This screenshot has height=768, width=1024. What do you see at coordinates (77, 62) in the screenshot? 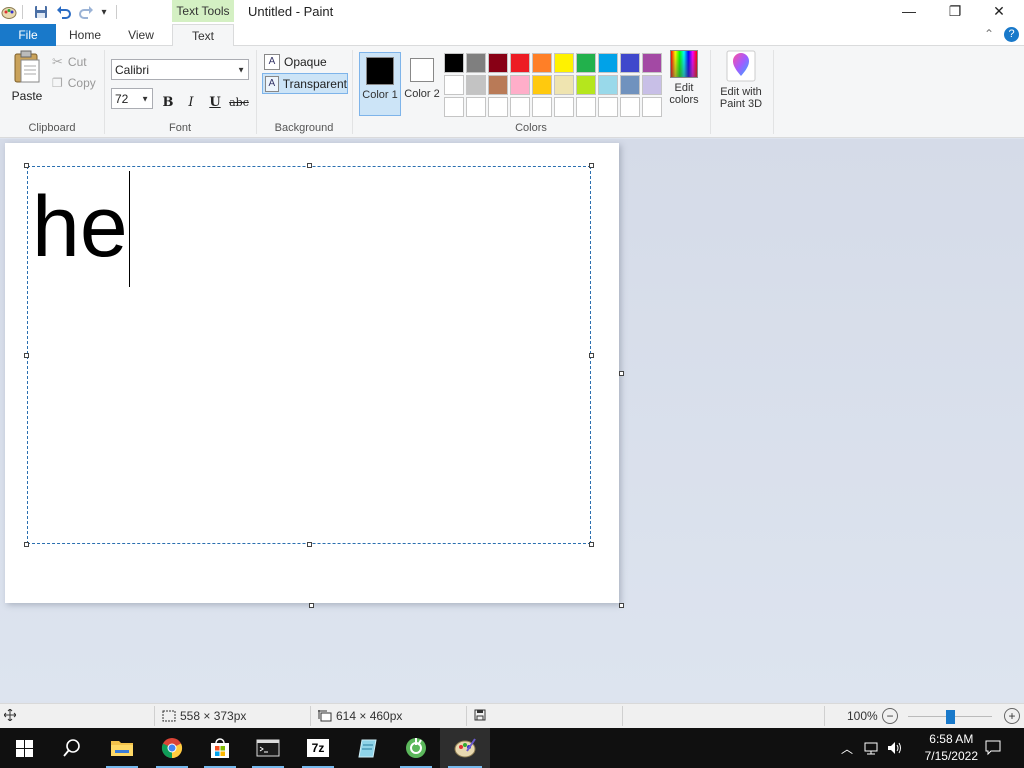
I see `cut-label: Cut` at bounding box center [77, 62].